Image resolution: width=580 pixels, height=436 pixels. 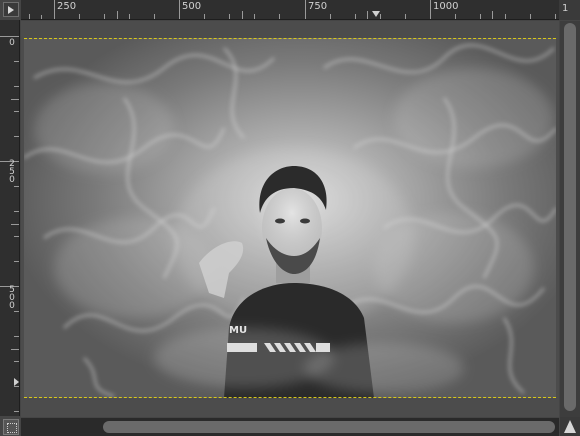 I want to click on ruler-label: 1, so click(x=565, y=8).